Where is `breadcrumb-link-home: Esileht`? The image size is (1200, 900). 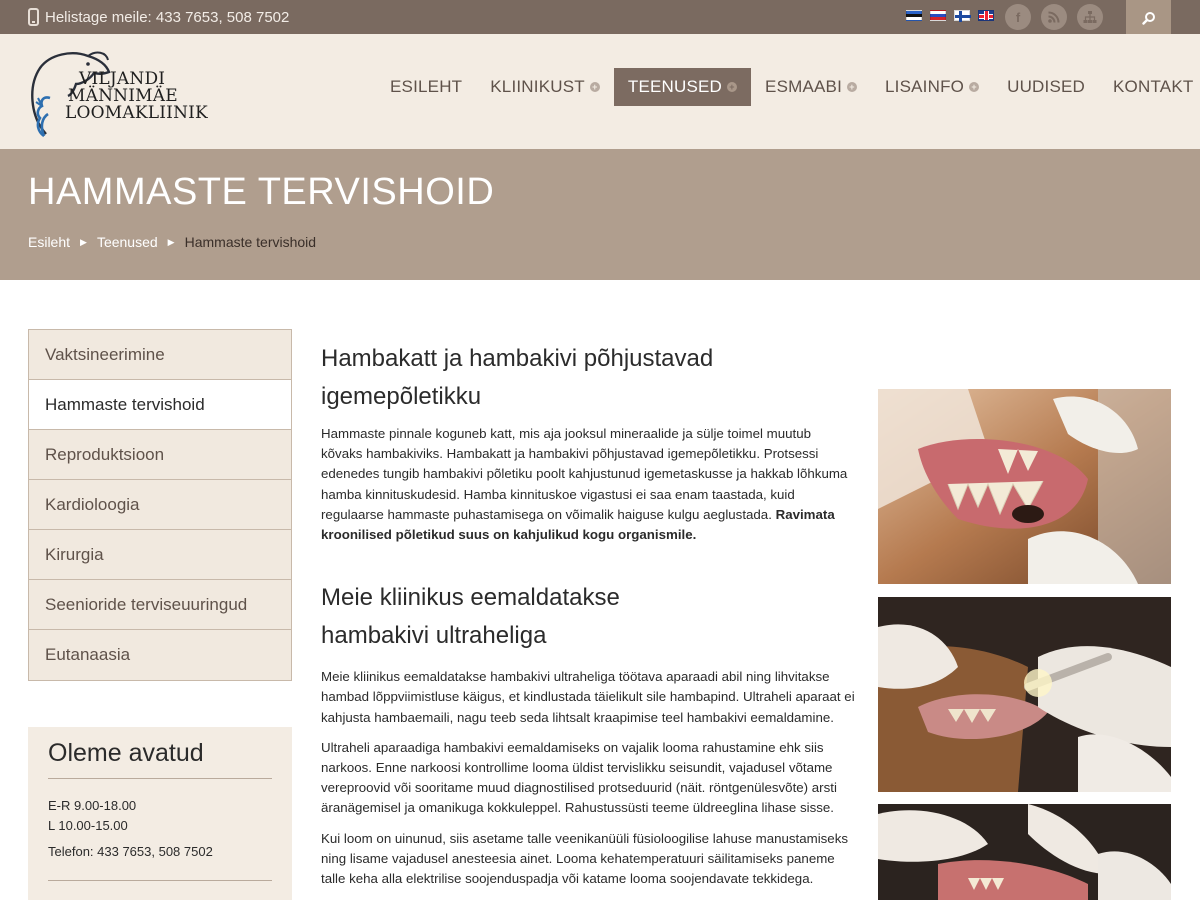
breadcrumb-link-home: Esileht is located at coordinates (49, 242).